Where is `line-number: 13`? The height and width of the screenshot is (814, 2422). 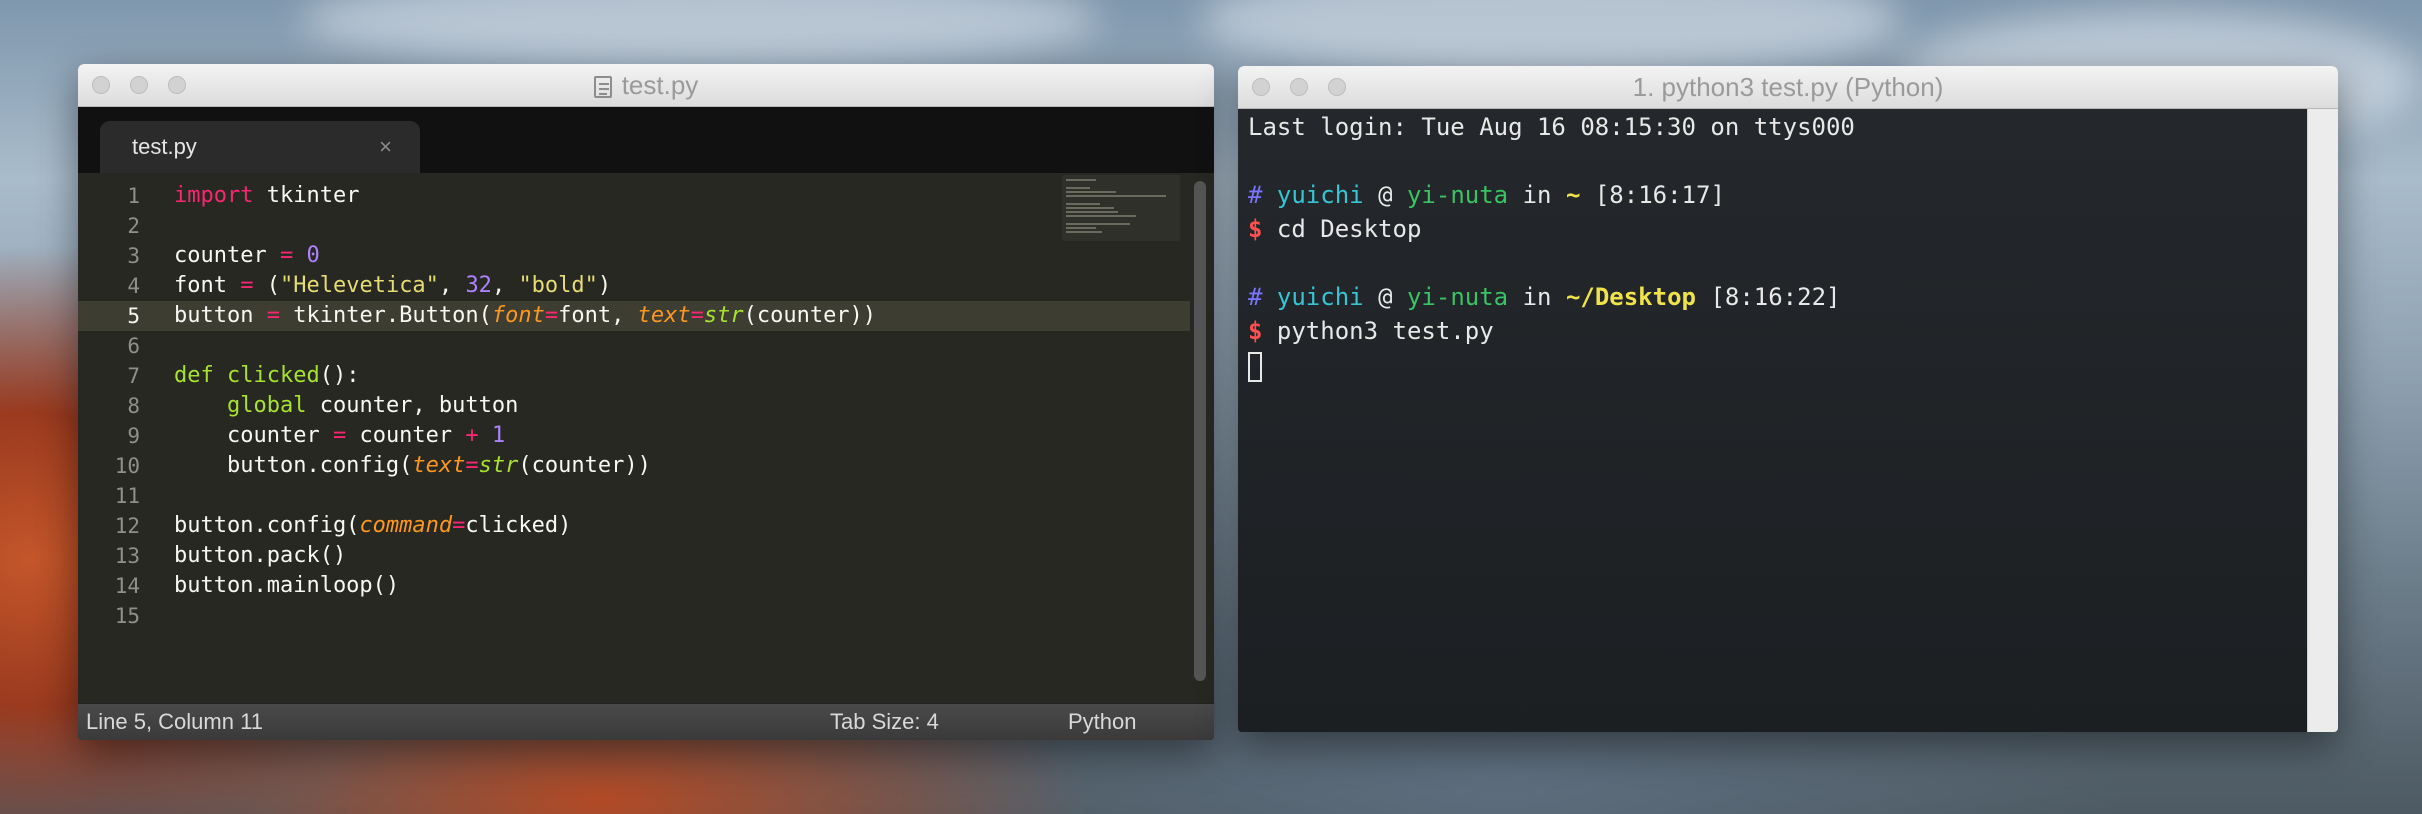 line-number: 13 is located at coordinates (127, 556).